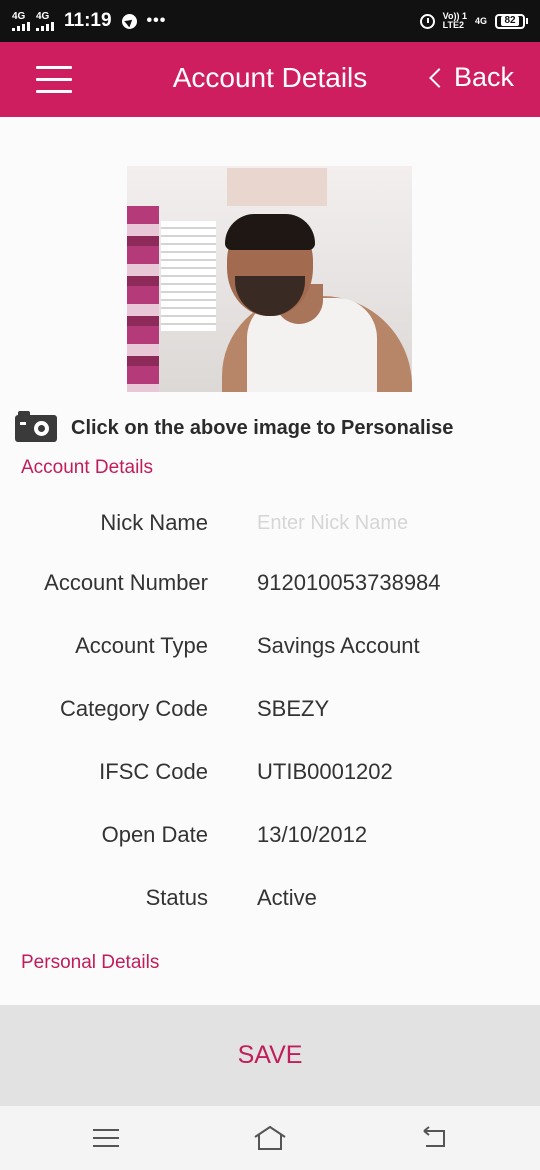 This screenshot has height=1170, width=540. Describe the element at coordinates (106, 1141) in the screenshot. I see `menu-icon` at that location.